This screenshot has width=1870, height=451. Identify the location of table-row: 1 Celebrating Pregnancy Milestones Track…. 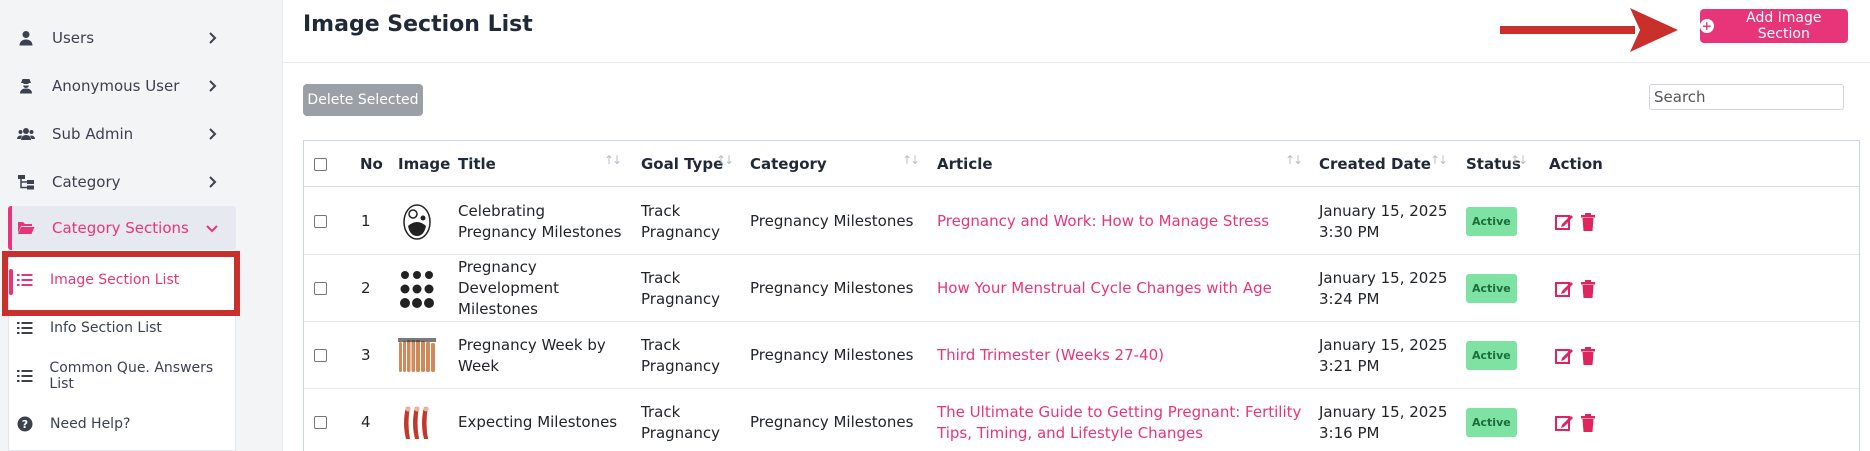
(1081, 221).